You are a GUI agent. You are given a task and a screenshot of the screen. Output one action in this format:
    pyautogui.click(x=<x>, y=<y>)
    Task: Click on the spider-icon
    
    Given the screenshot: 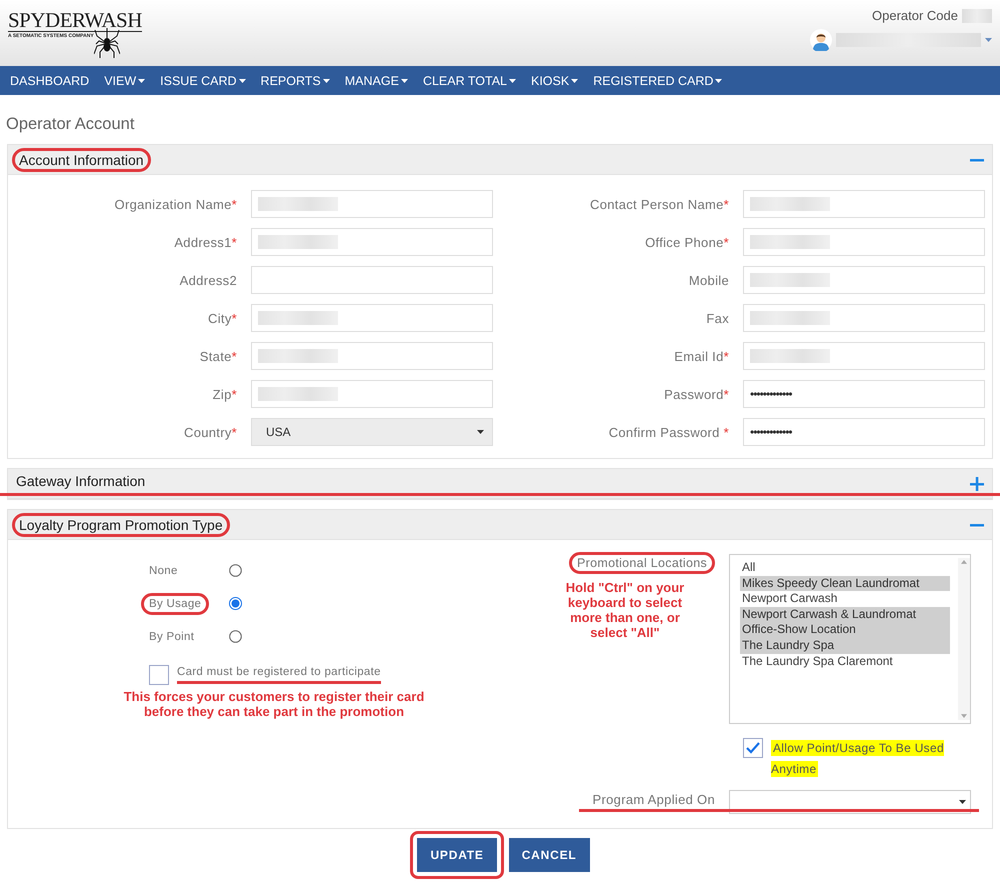 What is the action you would take?
    pyautogui.click(x=107, y=43)
    